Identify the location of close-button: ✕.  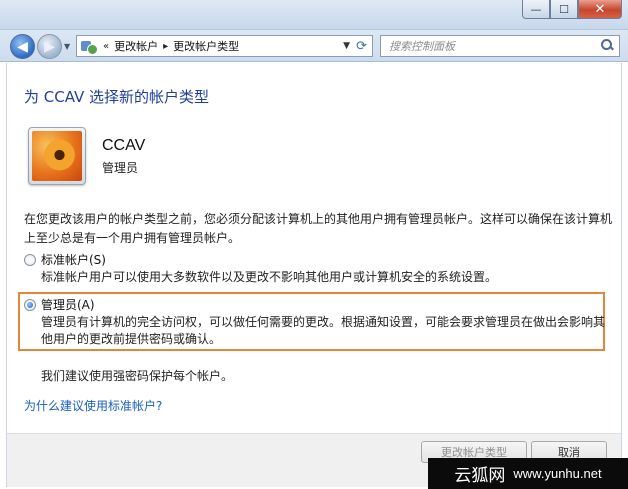
(600, 9).